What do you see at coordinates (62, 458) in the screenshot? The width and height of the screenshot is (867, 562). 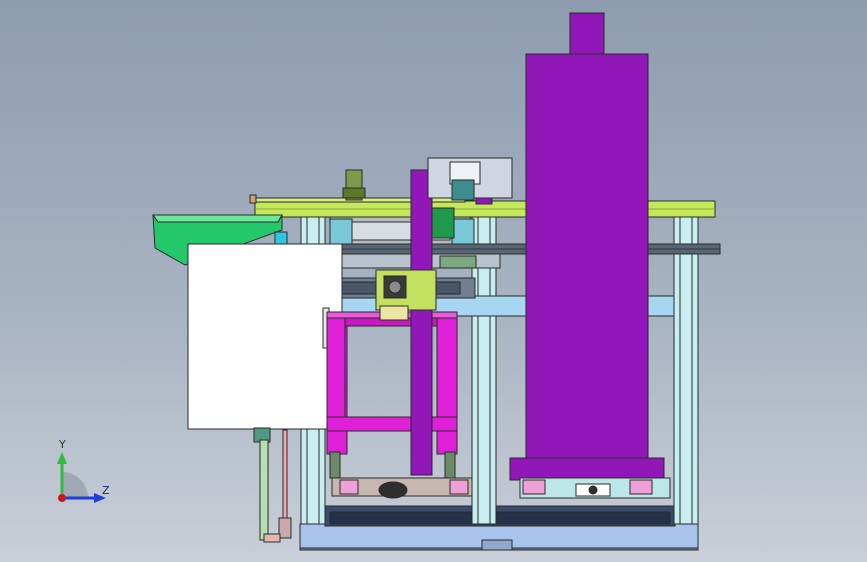 I see `y-axis-arrow` at bounding box center [62, 458].